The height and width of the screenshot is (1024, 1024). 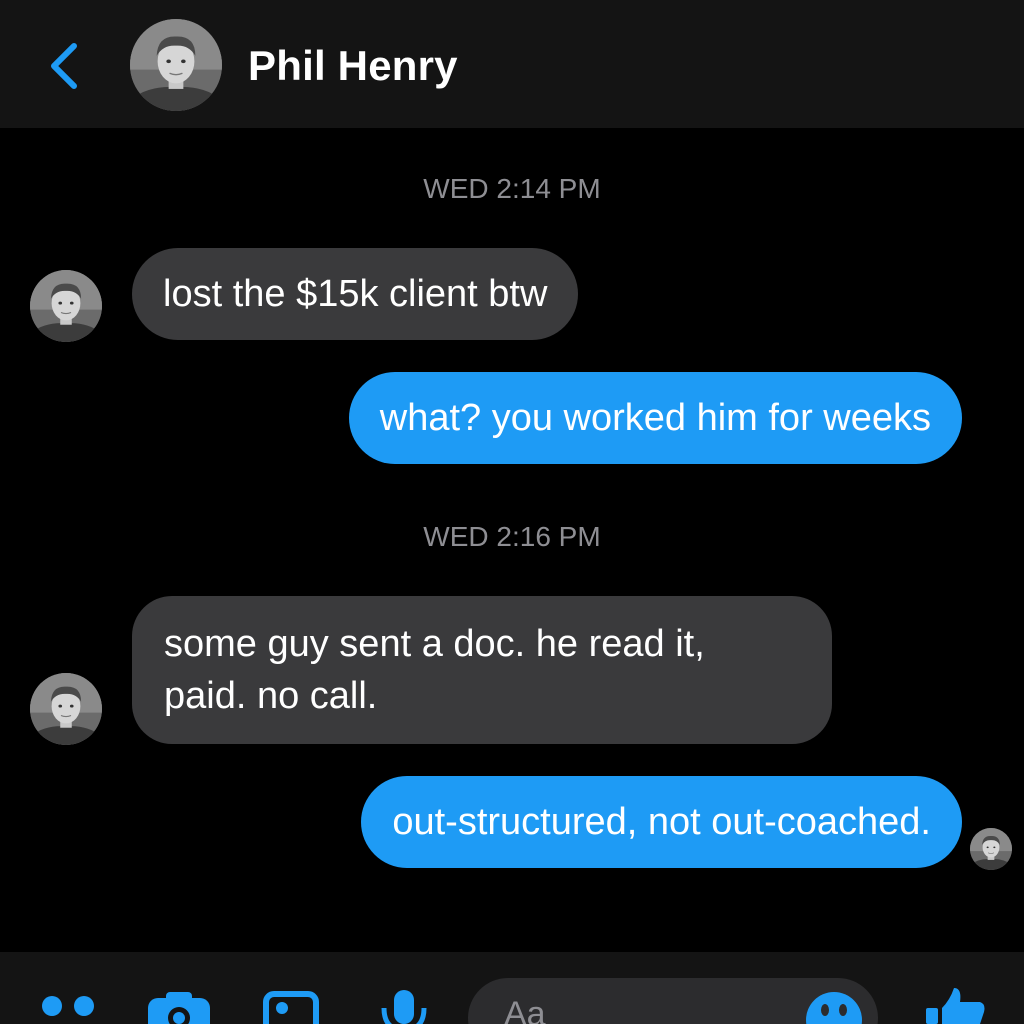 What do you see at coordinates (180, 1007) in the screenshot?
I see `camera-icon` at bounding box center [180, 1007].